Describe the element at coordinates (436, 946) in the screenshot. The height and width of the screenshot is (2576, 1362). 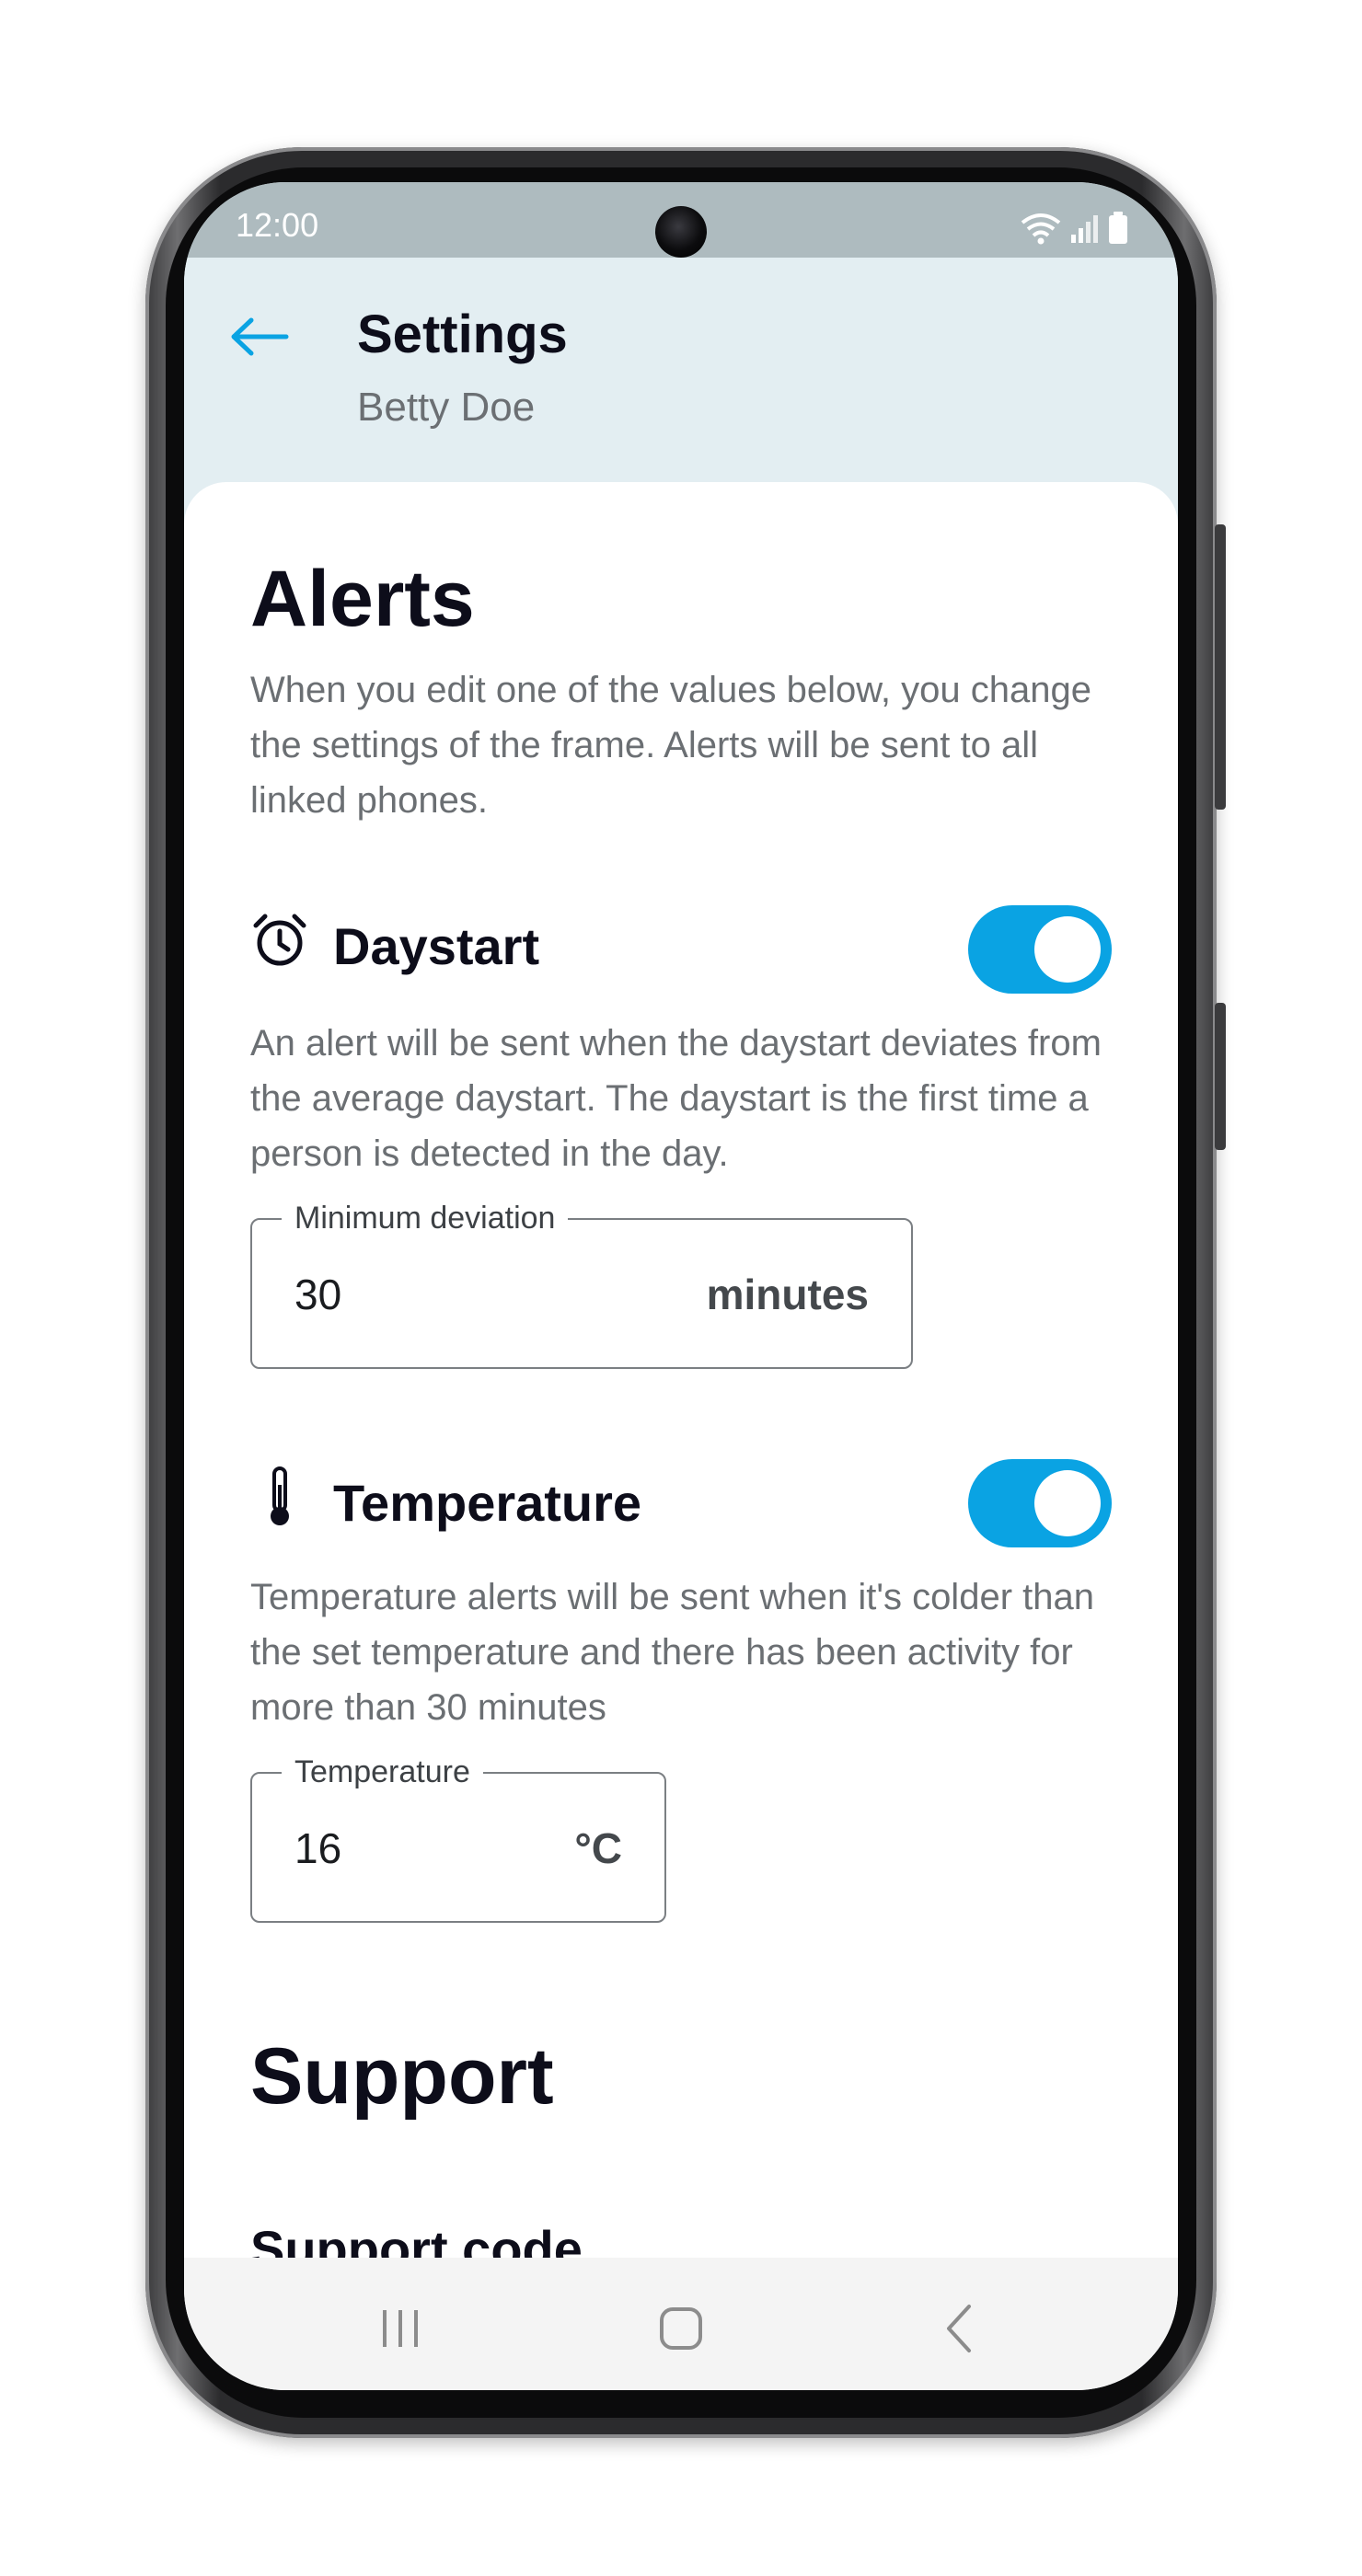
I see `daystart-title: Daystart` at that location.